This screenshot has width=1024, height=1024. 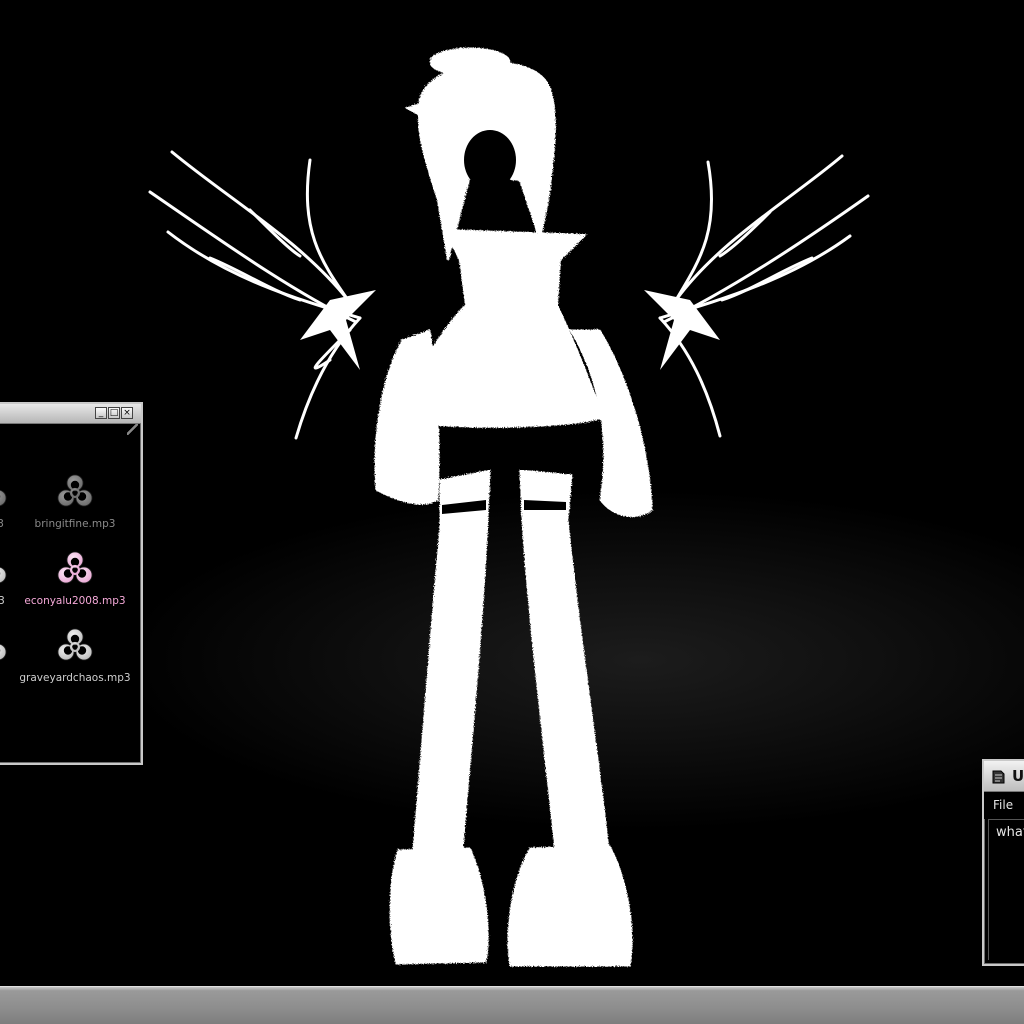 I want to click on close-button: ×, so click(x=127, y=413).